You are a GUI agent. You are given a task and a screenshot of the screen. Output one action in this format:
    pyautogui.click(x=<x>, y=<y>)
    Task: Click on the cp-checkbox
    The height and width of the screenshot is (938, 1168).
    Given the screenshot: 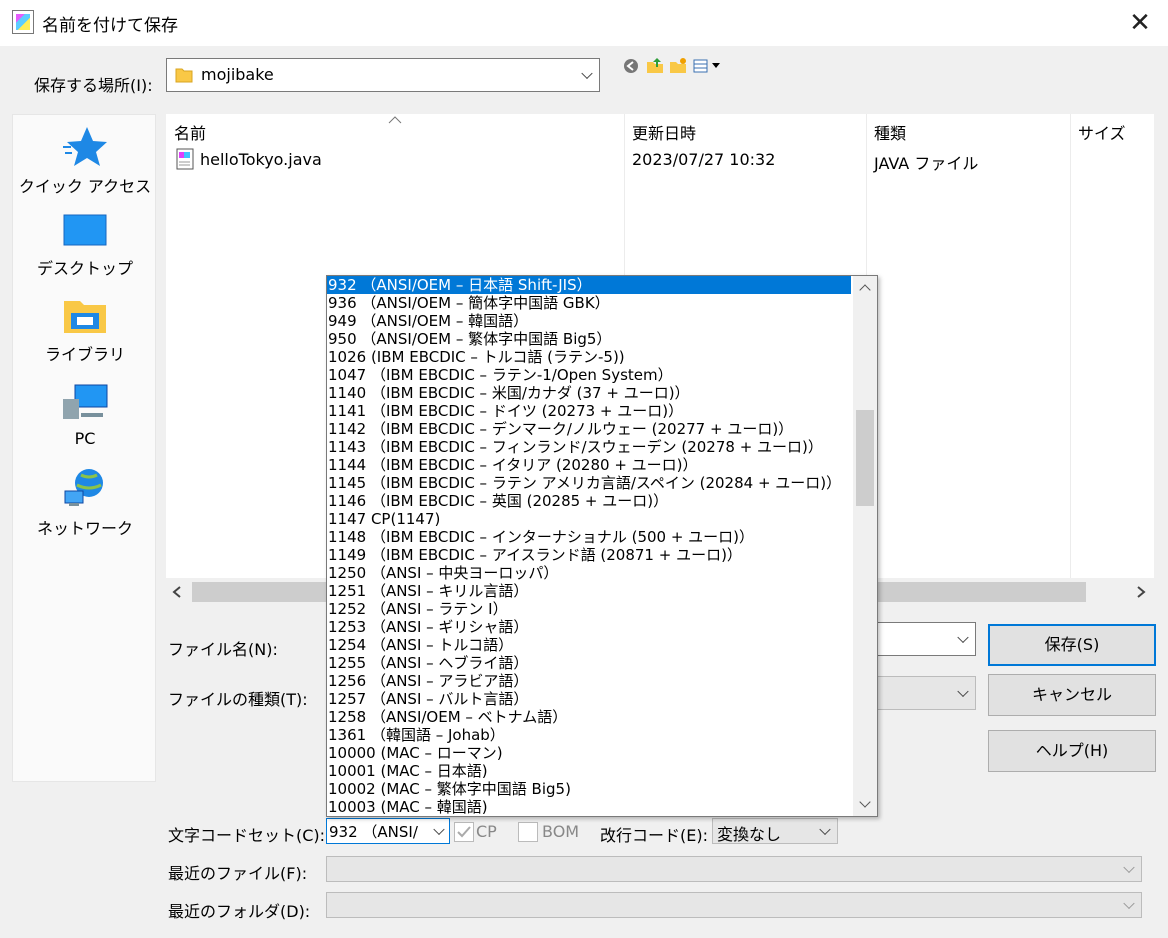 What is the action you would take?
    pyautogui.click(x=464, y=832)
    